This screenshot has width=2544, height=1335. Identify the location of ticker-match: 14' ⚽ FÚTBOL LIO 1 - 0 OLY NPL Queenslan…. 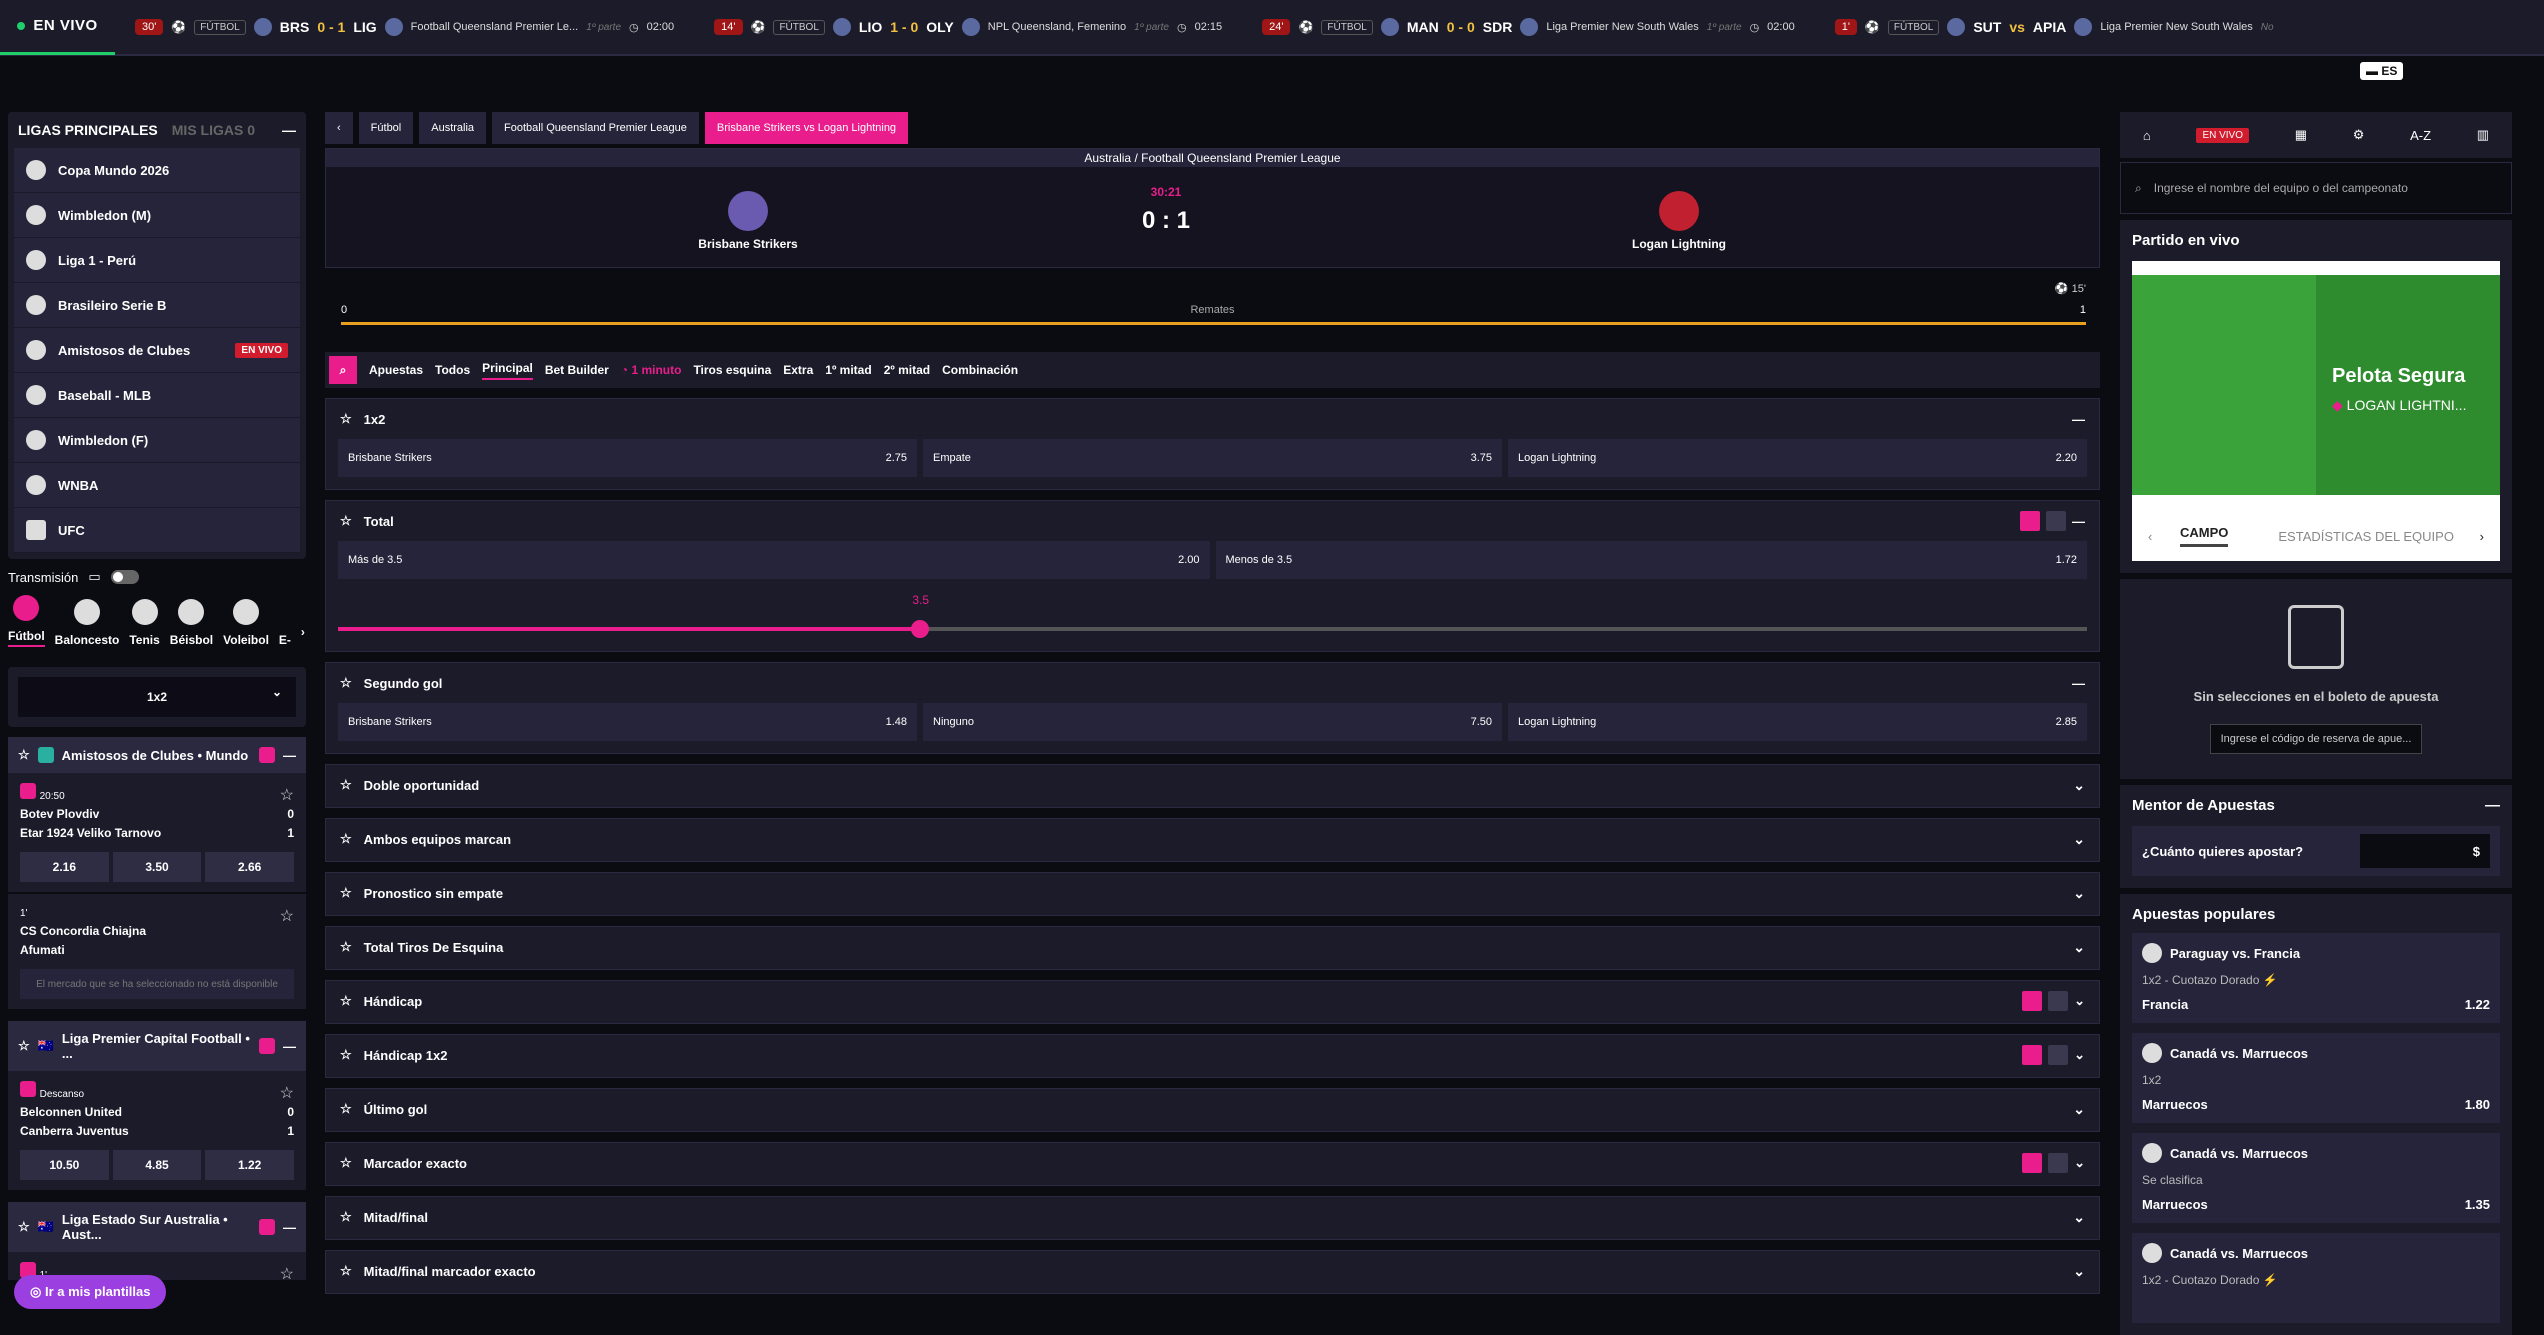
(968, 27).